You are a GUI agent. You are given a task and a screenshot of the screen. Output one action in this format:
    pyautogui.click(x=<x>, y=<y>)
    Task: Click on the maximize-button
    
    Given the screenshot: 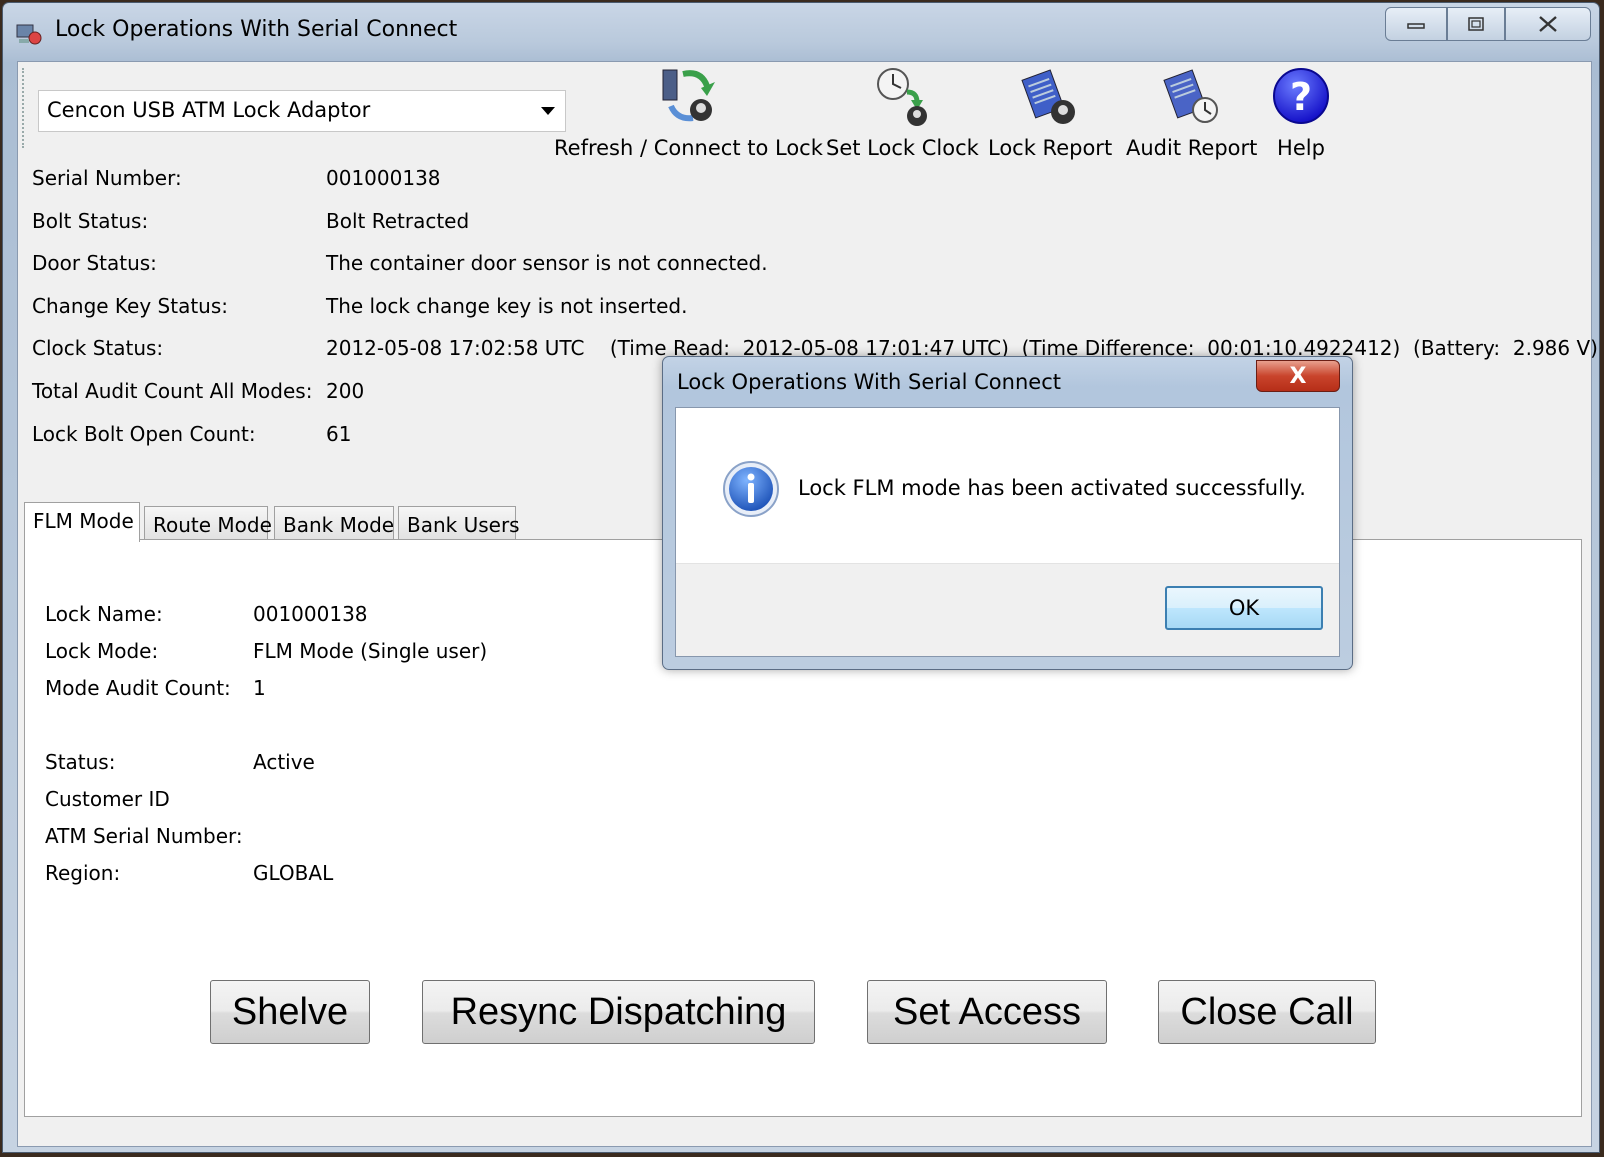 What is the action you would take?
    pyautogui.click(x=1476, y=24)
    